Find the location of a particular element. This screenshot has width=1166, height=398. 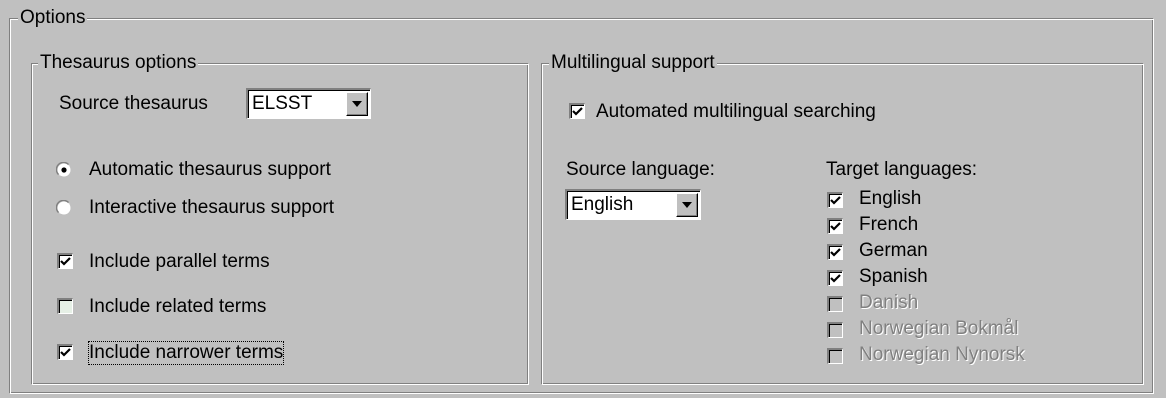

include-related-terms-label: Include related terms is located at coordinates (177, 307).